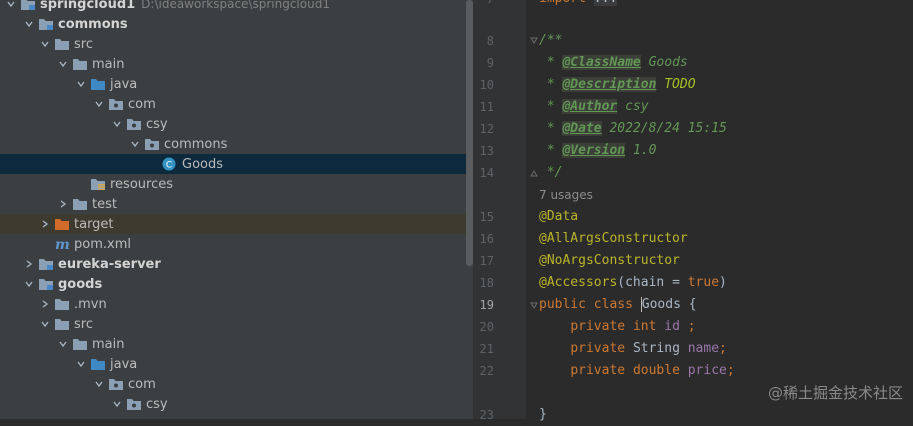  Describe the element at coordinates (486, 371) in the screenshot. I see `line-number: 22` at that location.